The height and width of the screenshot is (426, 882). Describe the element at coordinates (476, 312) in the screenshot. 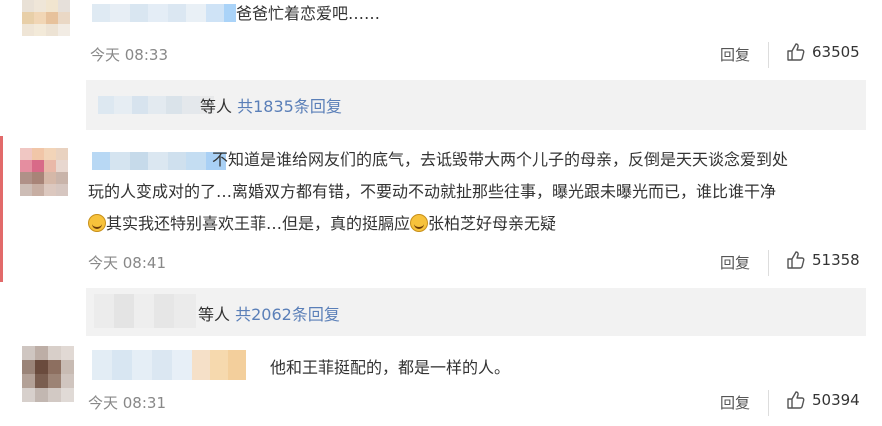

I see `reply-thread: 等人 共2062条回复` at that location.